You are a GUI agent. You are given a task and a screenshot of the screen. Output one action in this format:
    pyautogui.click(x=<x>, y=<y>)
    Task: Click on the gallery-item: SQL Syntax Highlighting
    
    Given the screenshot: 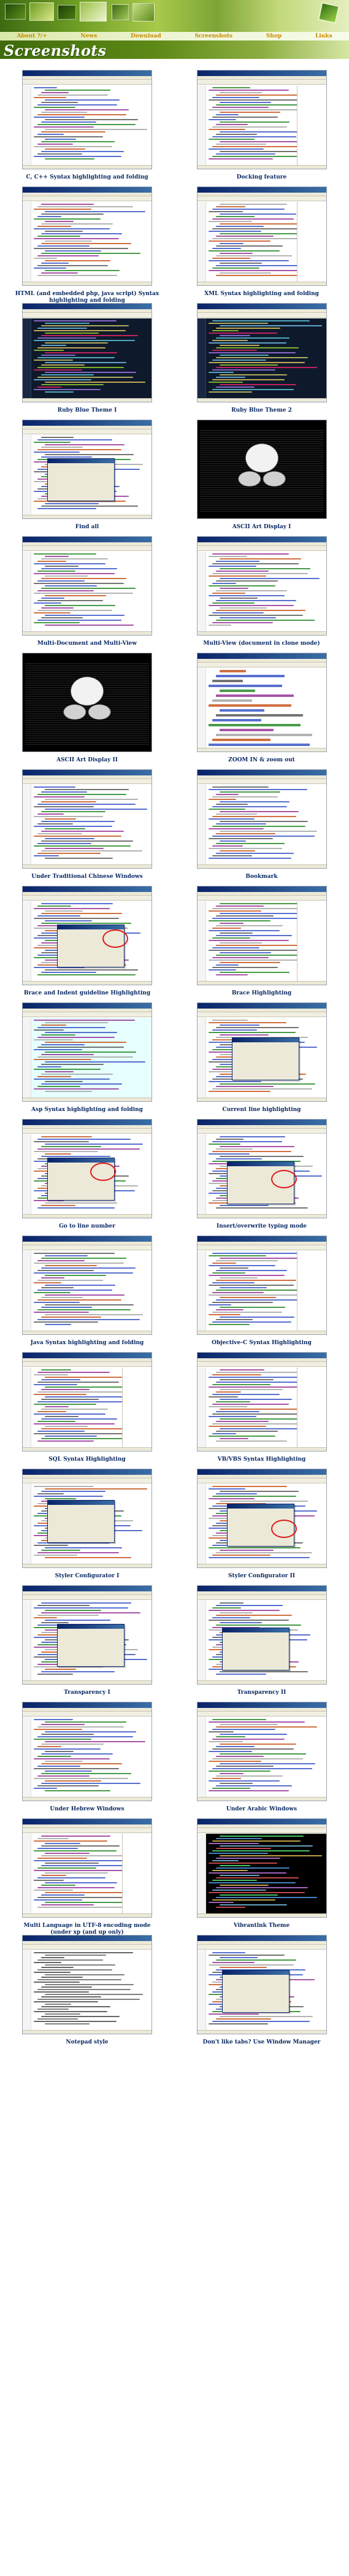 What is the action you would take?
    pyautogui.click(x=87, y=1410)
    